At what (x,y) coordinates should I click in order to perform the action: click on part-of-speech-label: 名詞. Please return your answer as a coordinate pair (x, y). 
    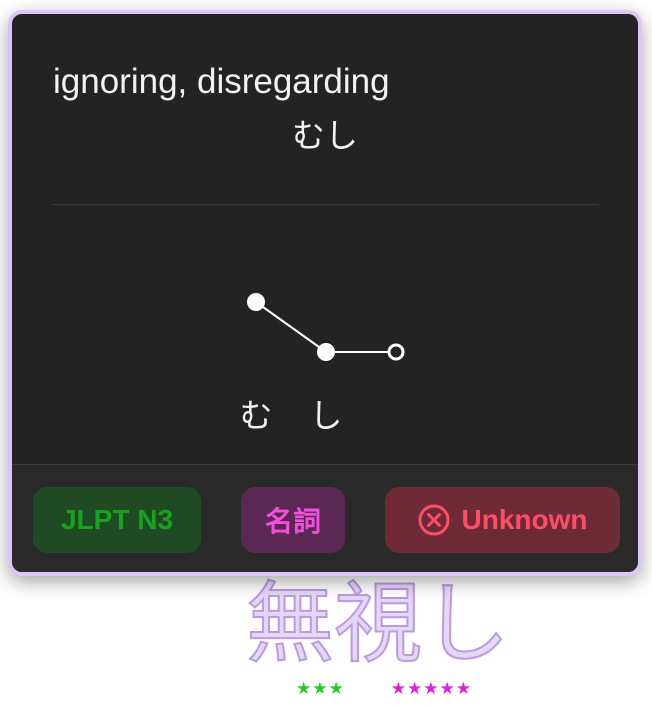
    Looking at the image, I should click on (292, 521).